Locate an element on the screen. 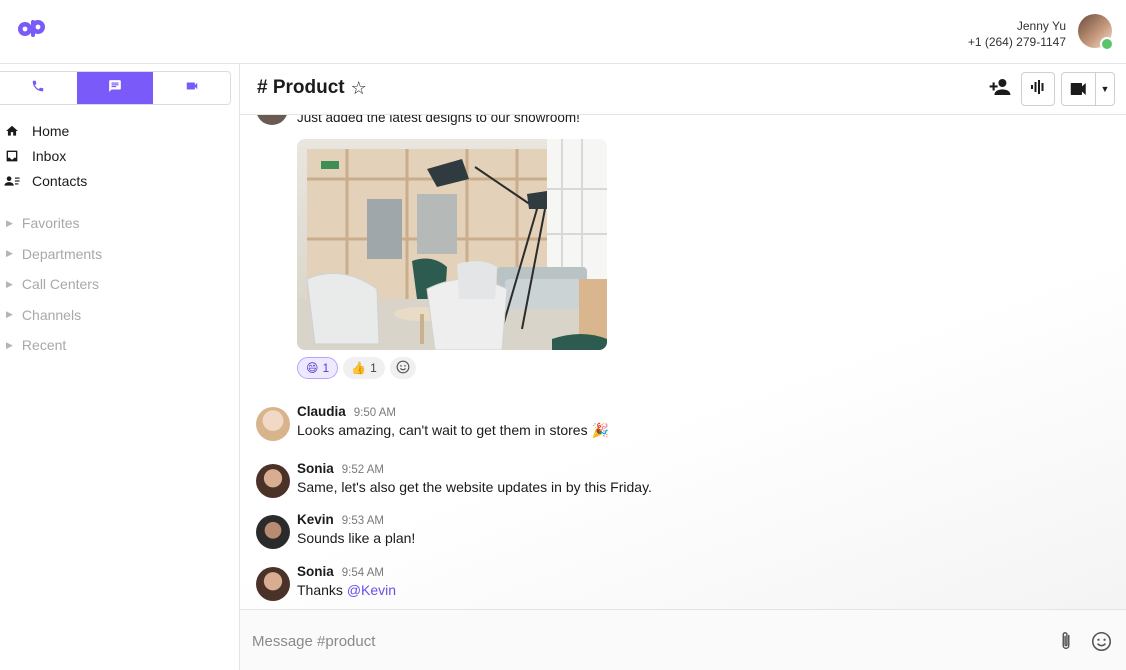 This screenshot has height=670, width=1126. sender-name: Claudia is located at coordinates (321, 411).